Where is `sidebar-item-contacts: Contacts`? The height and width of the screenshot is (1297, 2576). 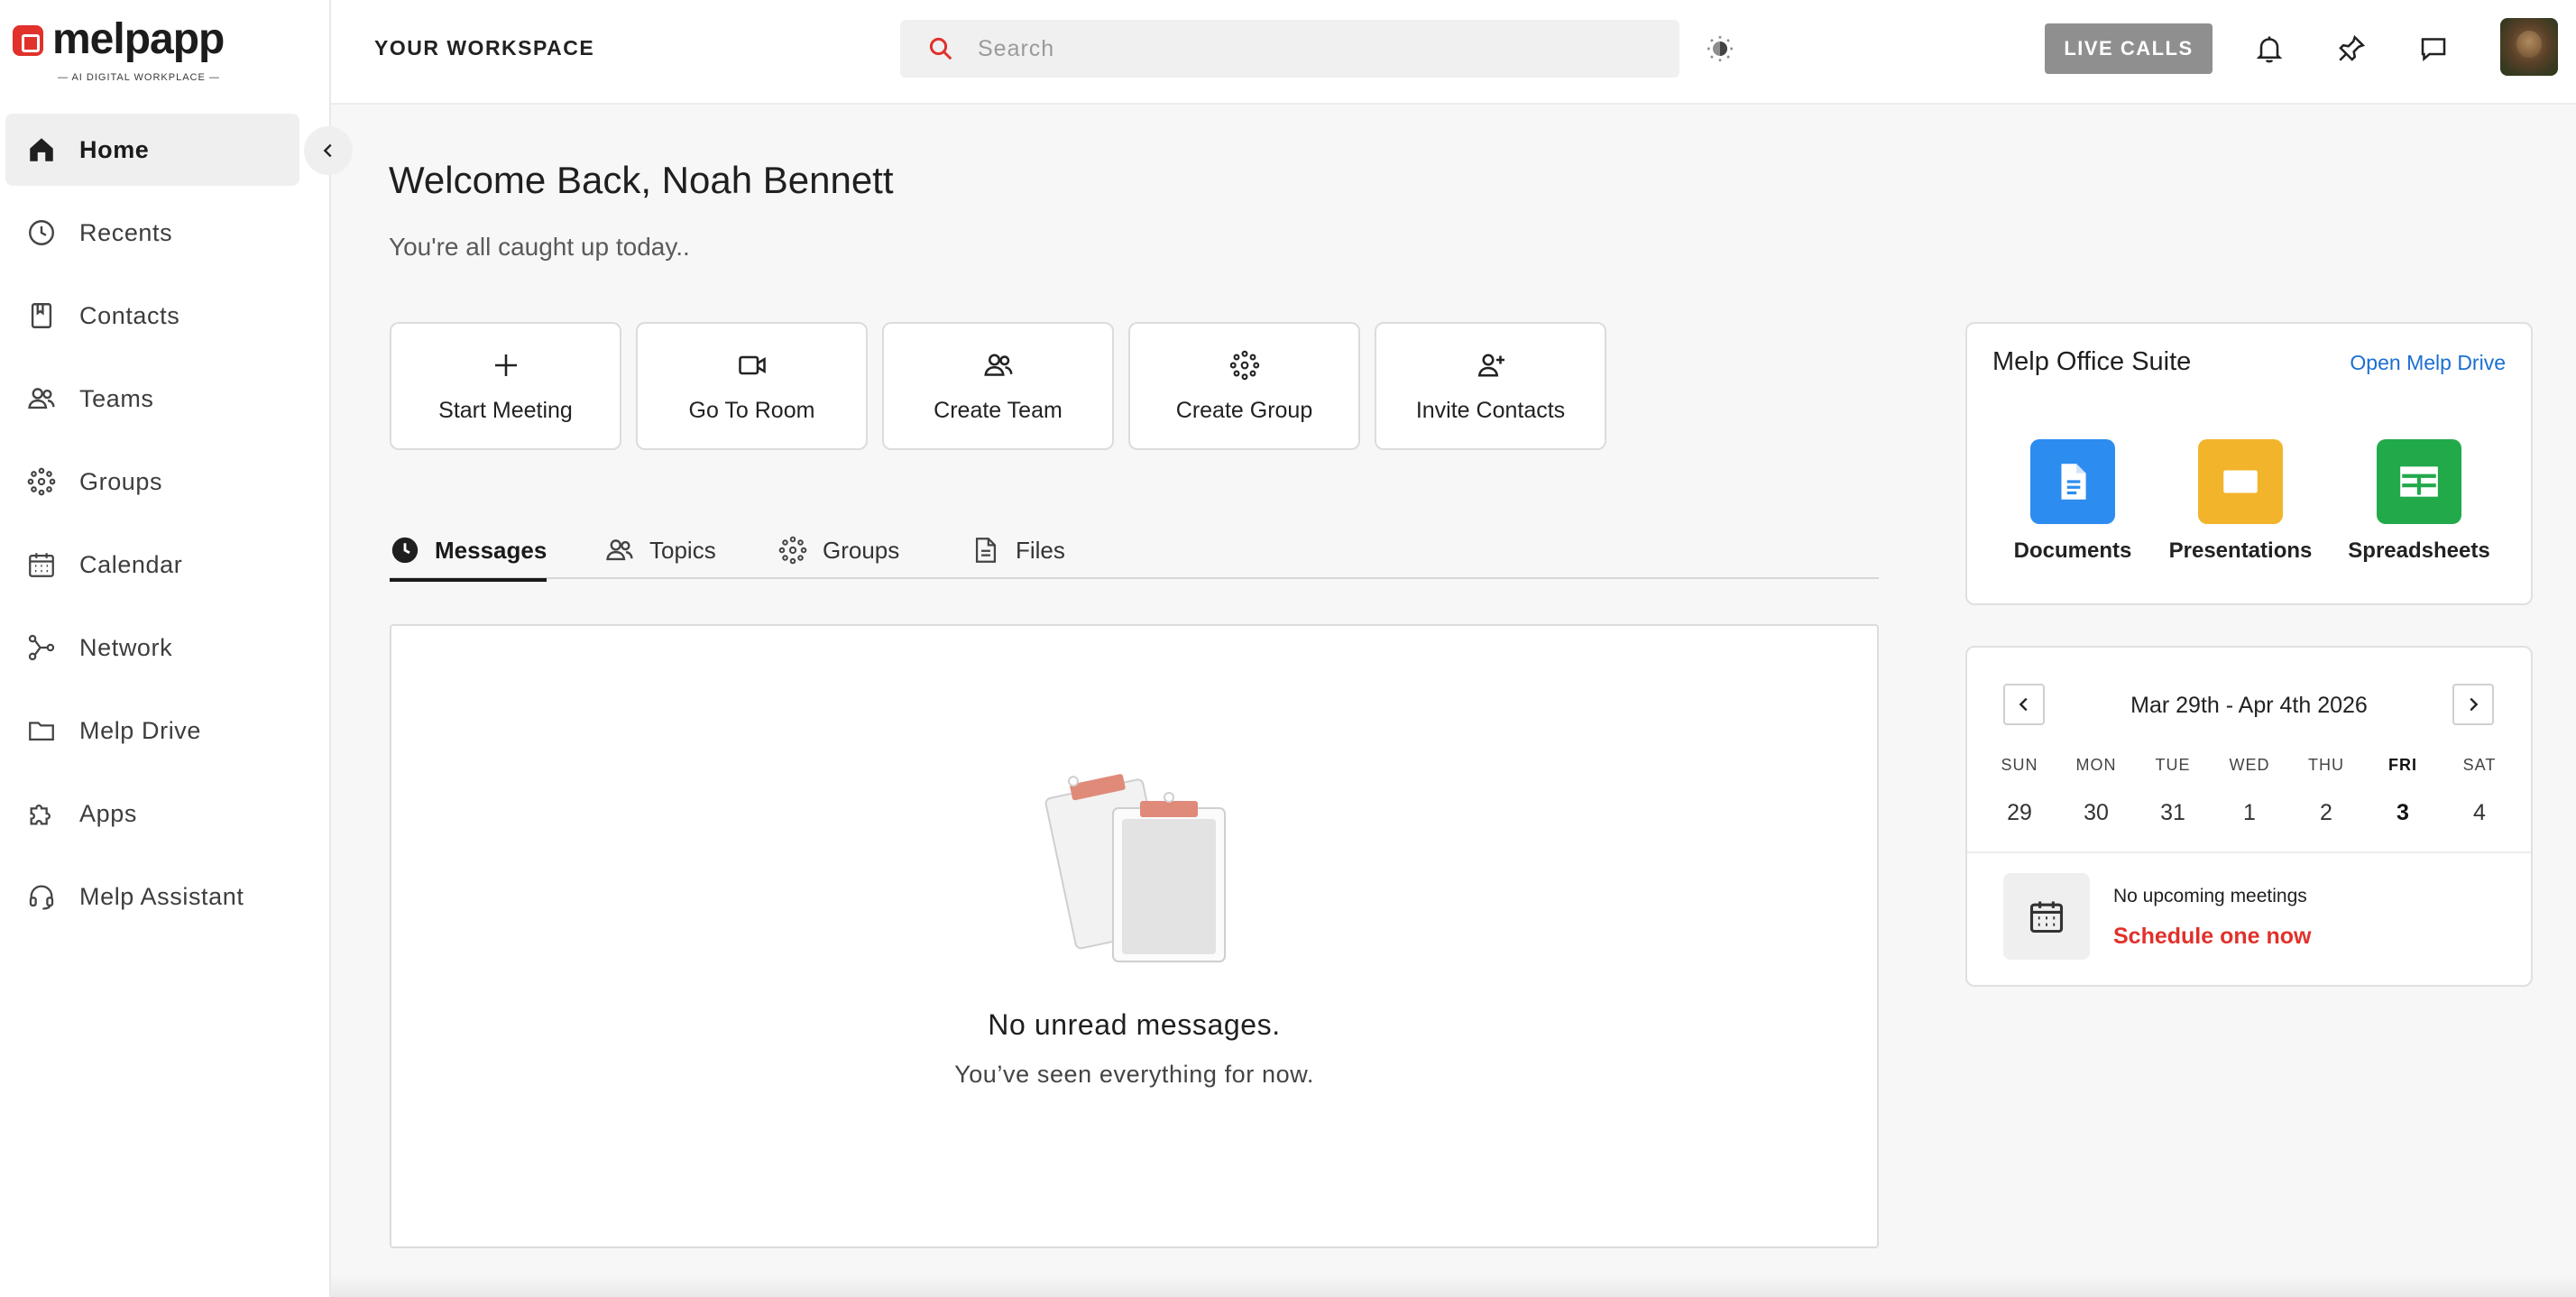 sidebar-item-contacts: Contacts is located at coordinates (152, 316).